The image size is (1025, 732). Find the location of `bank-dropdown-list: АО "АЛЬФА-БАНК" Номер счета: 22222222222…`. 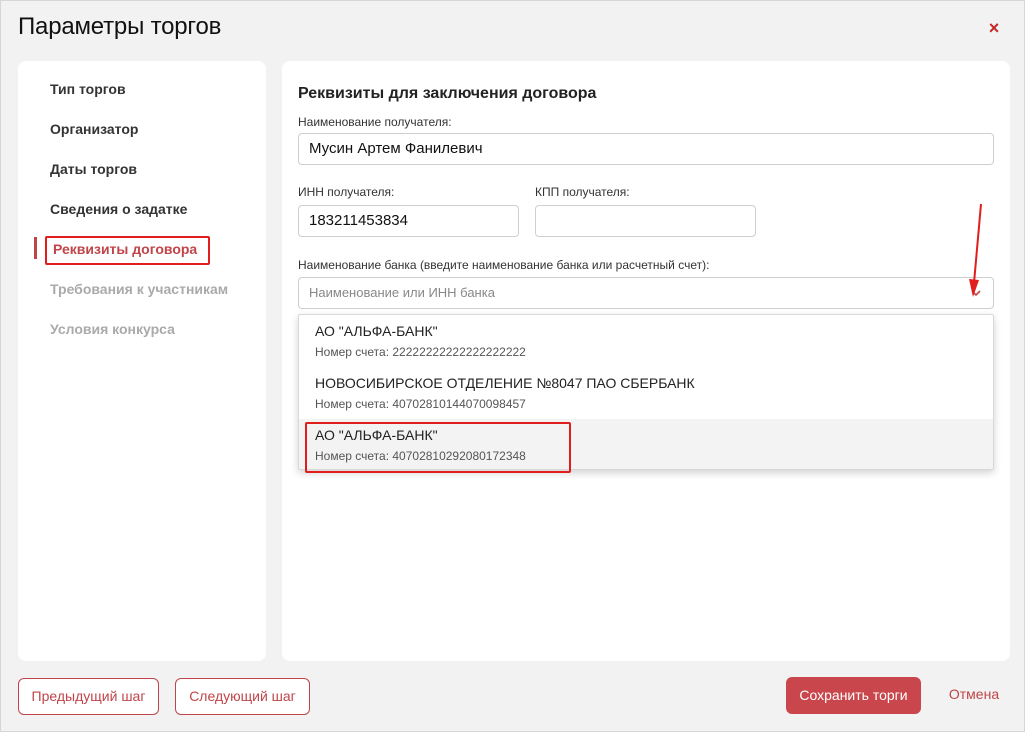

bank-dropdown-list: АО "АЛЬФА-БАНК" Номер счета: 22222222222… is located at coordinates (646, 392).